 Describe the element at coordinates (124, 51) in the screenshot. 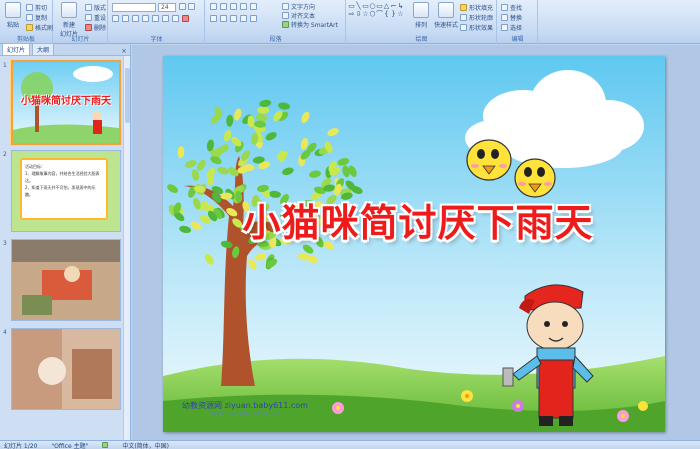

I see `close-icon: ×` at that location.